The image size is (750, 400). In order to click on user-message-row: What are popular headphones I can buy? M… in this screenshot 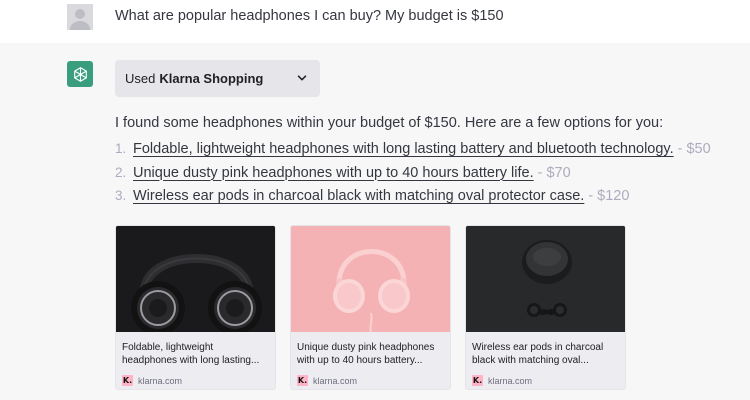, I will do `click(375, 21)`.